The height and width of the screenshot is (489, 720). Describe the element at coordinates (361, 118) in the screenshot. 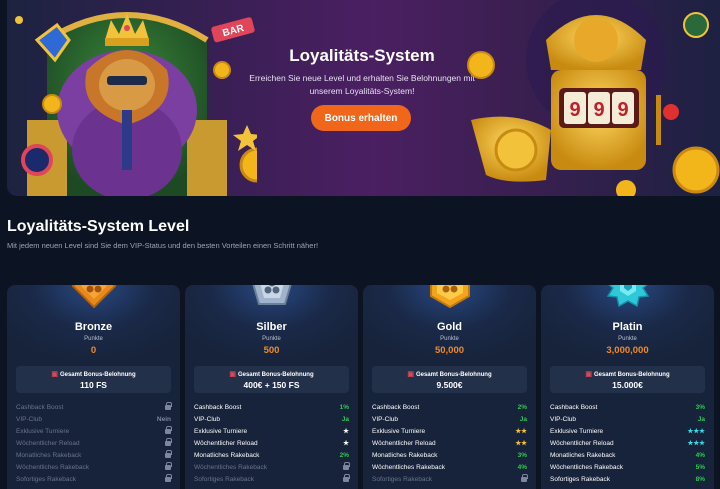

I see `bonus-button: Bonus erhalten` at that location.